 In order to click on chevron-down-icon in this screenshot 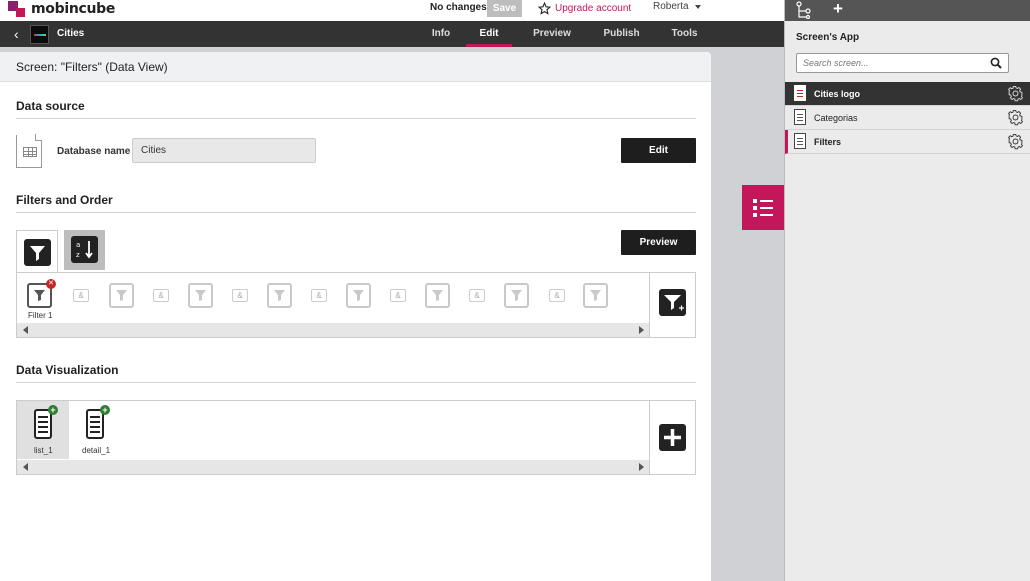, I will do `click(697, 6)`.